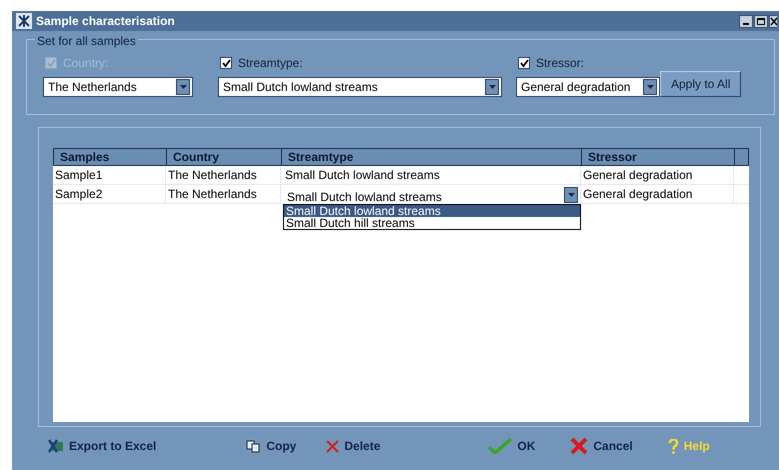  What do you see at coordinates (223, 175) in the screenshot?
I see `table-cell: The Netherlands` at bounding box center [223, 175].